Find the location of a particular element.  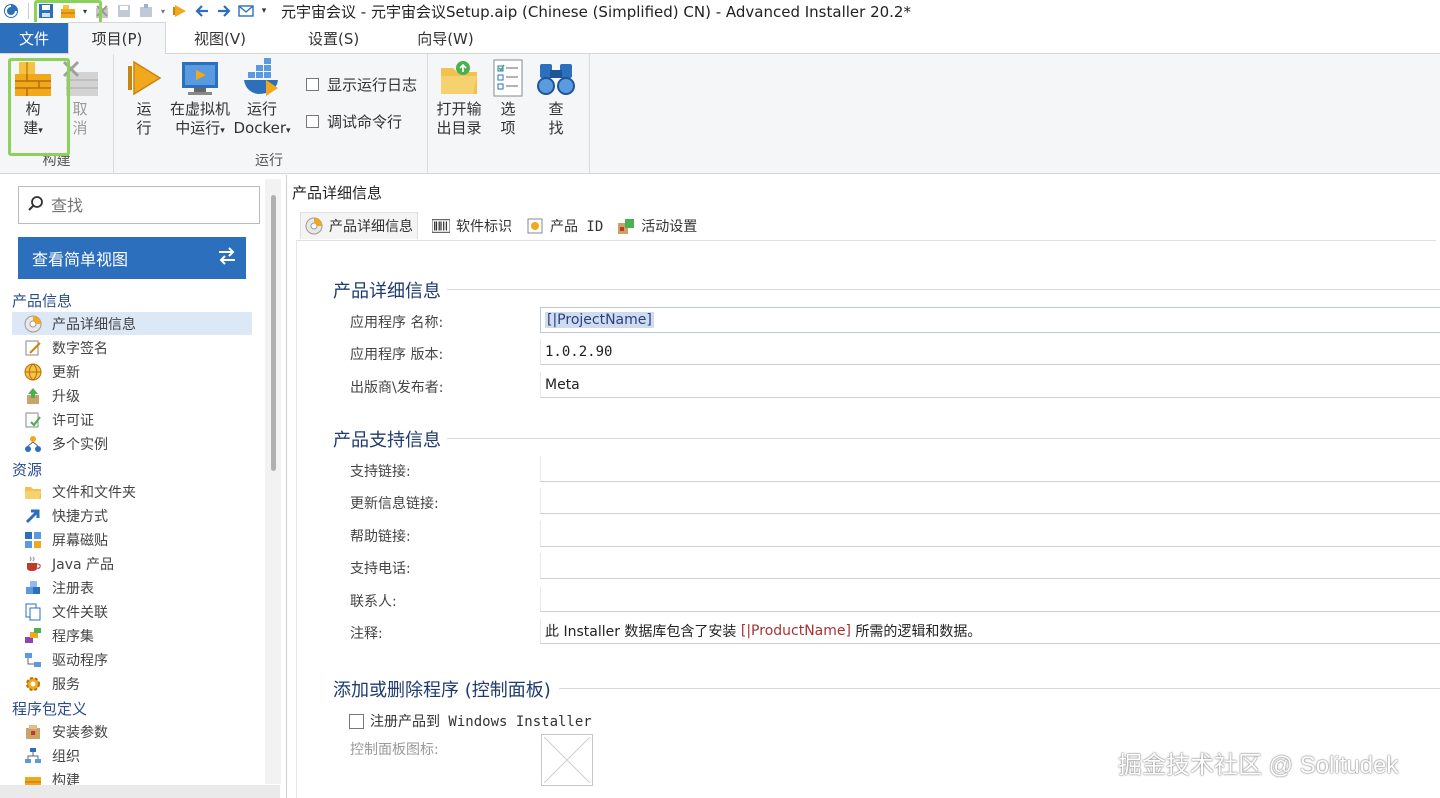

content-tab-bar: 产品详细信息 软件标识 产品 ID 活动设置 is located at coordinates (866, 226).